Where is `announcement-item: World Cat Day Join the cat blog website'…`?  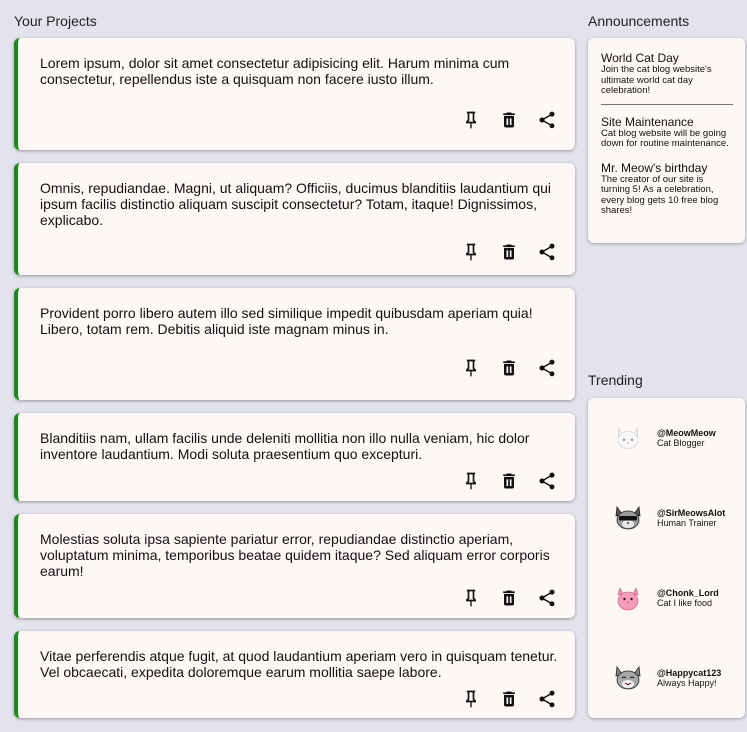 announcement-item: World Cat Day Join the cat blog website'… is located at coordinates (667, 74).